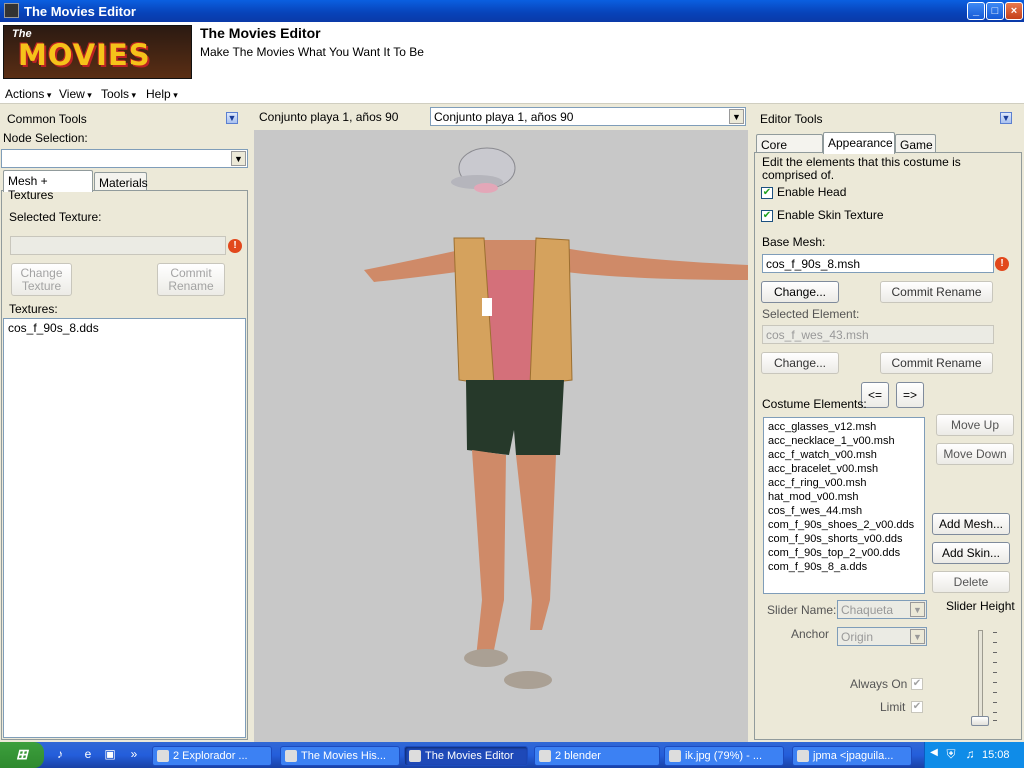 This screenshot has width=1024, height=768. I want to click on list-item: cos_f_wes_44.msh, so click(844, 511).